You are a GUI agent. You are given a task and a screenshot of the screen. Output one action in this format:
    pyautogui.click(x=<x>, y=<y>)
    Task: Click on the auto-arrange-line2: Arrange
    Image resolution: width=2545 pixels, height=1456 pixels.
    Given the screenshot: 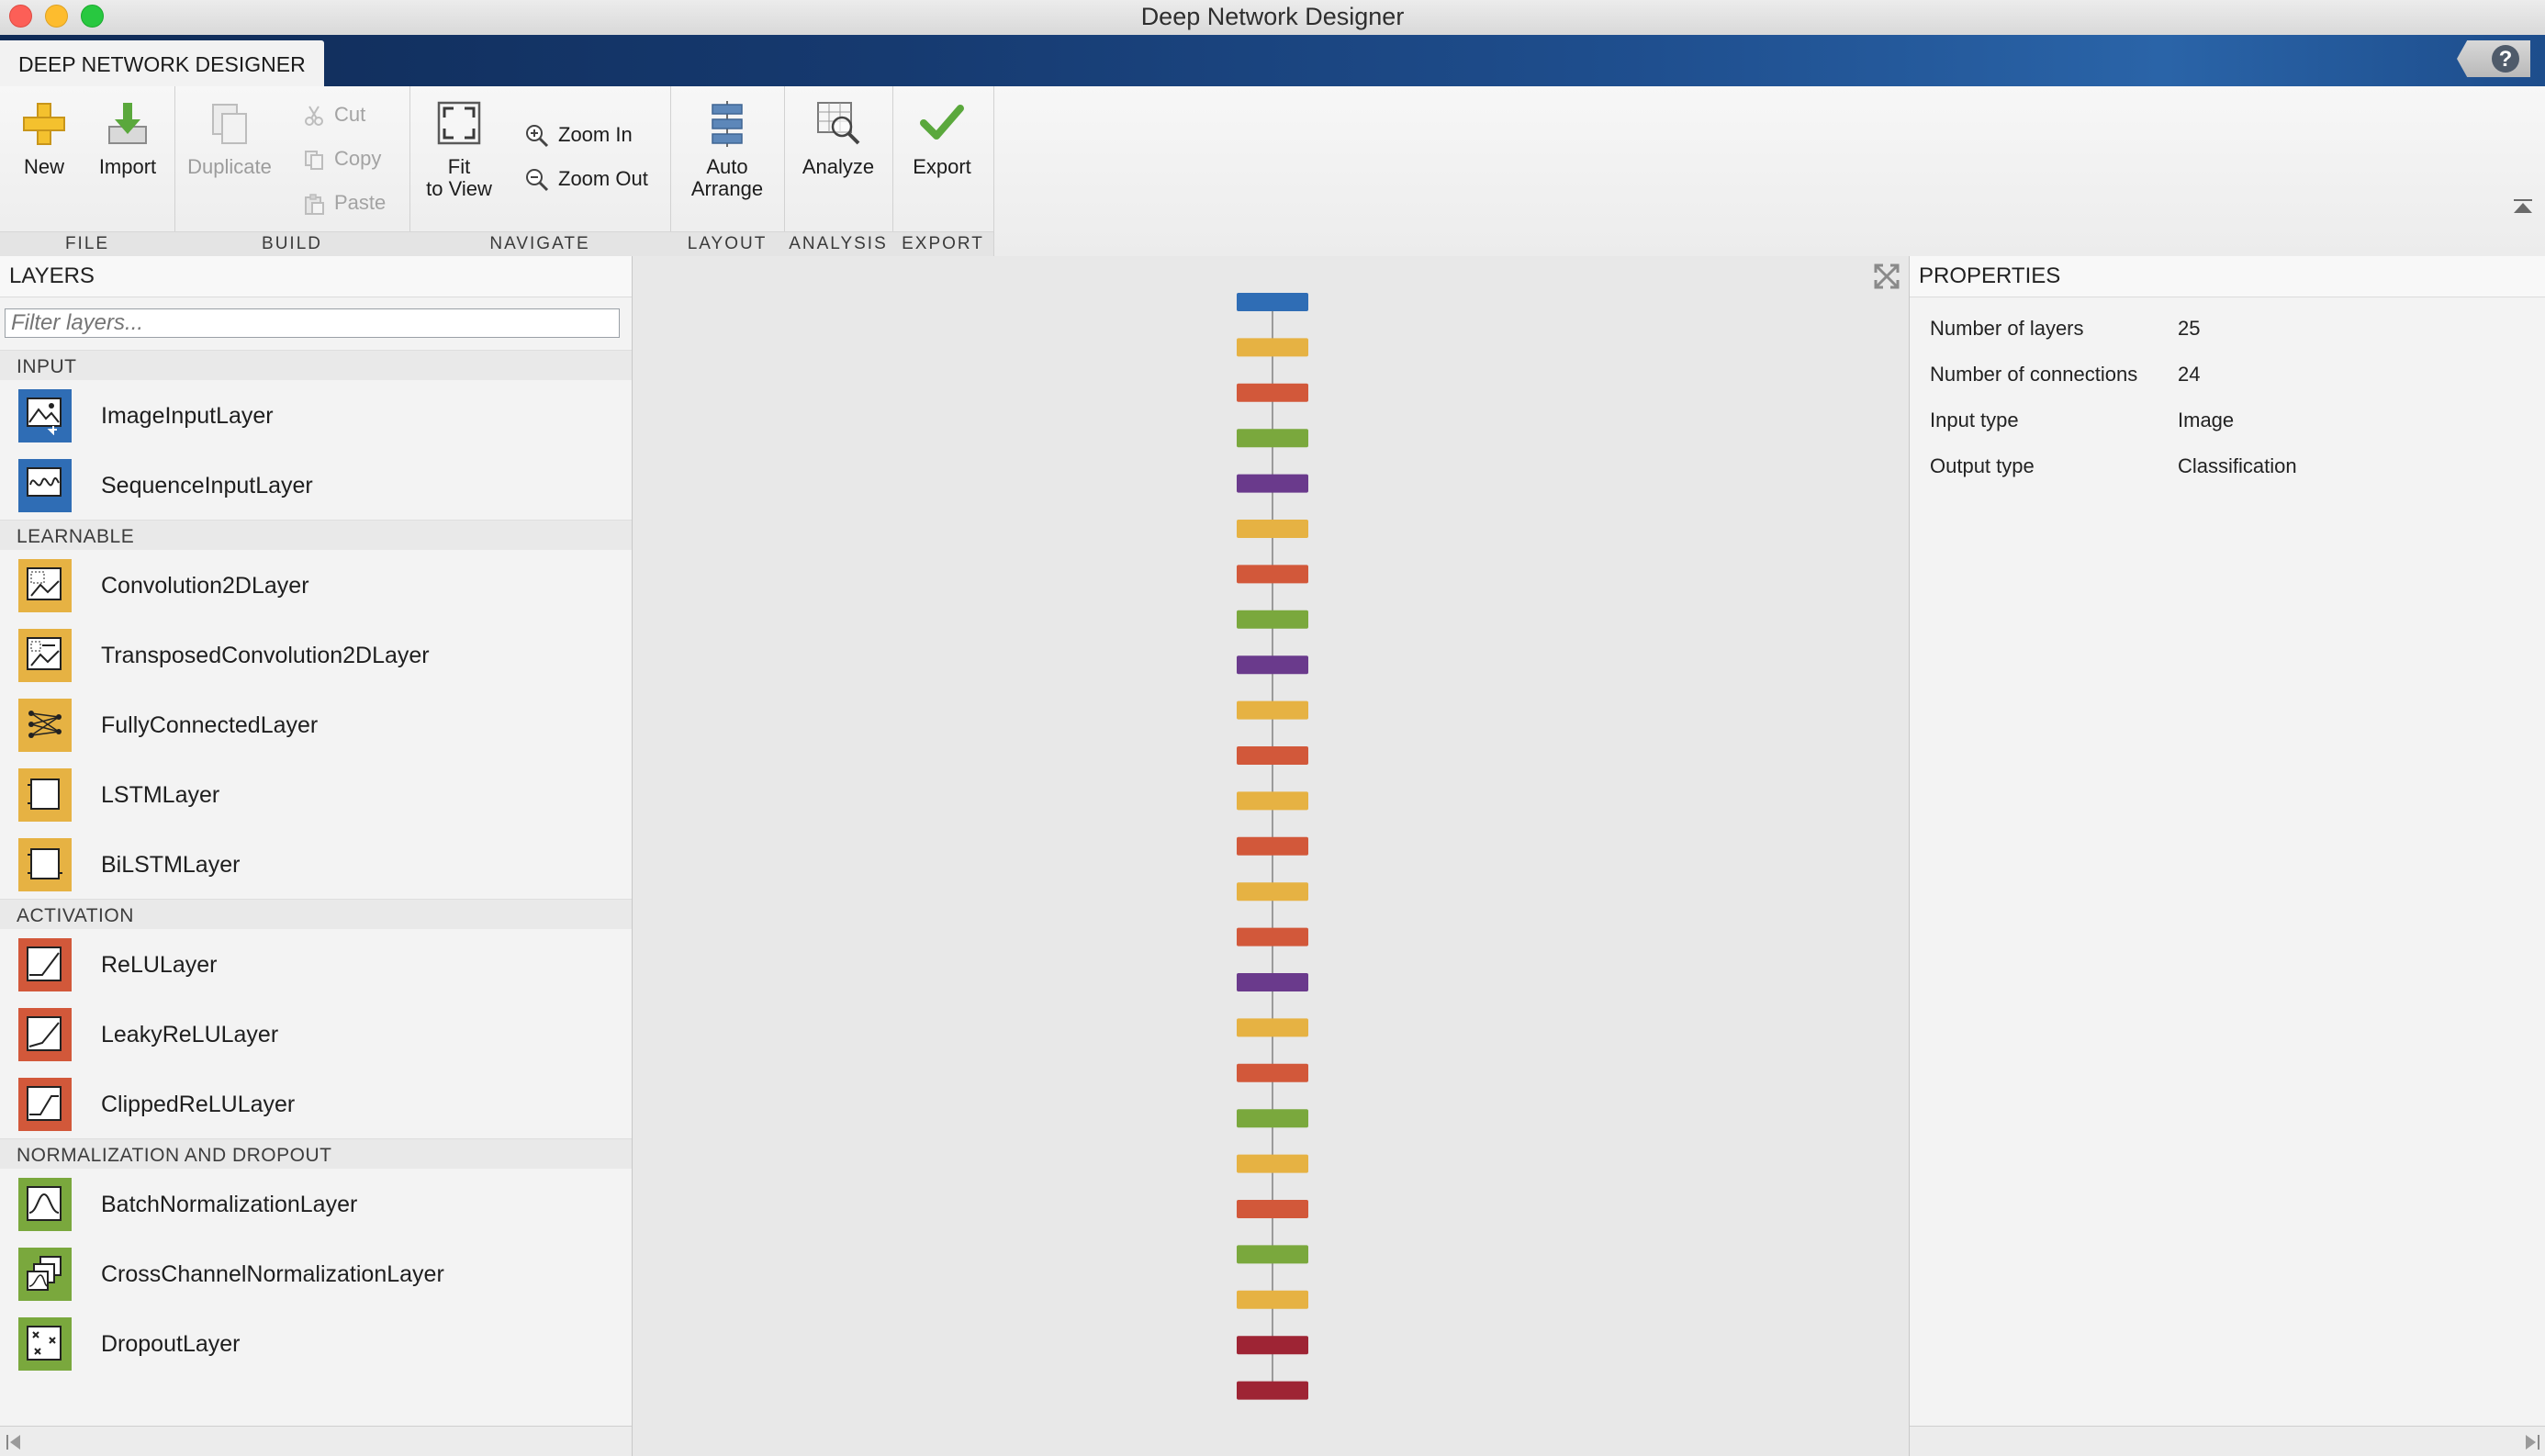 What is the action you would take?
    pyautogui.click(x=727, y=188)
    